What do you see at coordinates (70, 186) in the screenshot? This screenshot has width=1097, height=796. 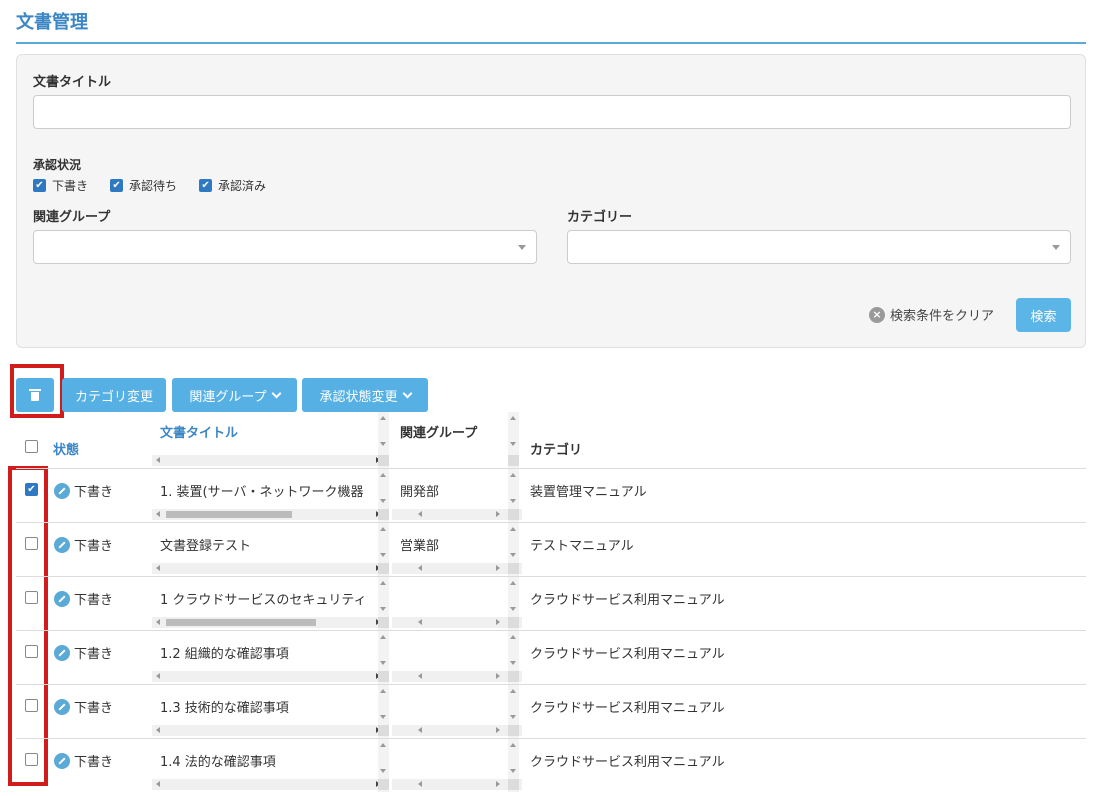 I see `approval-option-label: 下書き` at bounding box center [70, 186].